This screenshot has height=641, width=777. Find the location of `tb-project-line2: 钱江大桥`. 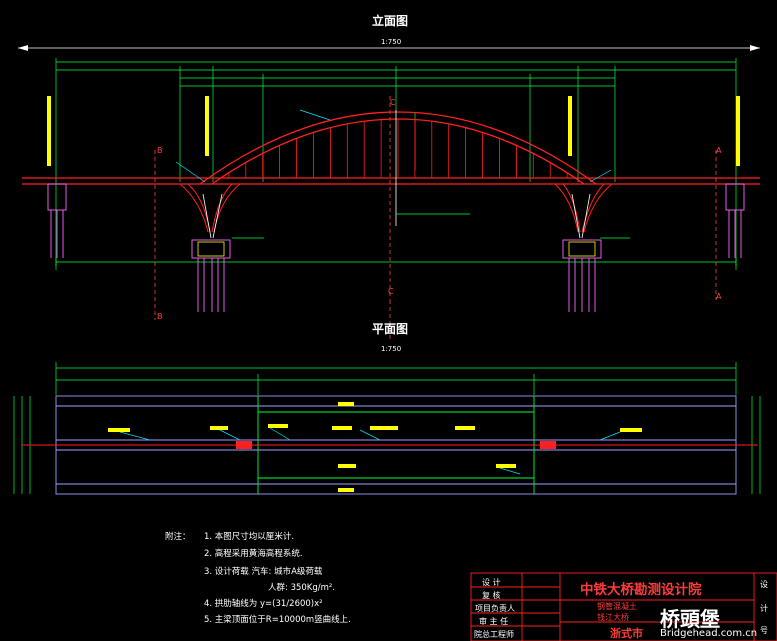

tb-project-line2: 钱江大桥 is located at coordinates (613, 617).